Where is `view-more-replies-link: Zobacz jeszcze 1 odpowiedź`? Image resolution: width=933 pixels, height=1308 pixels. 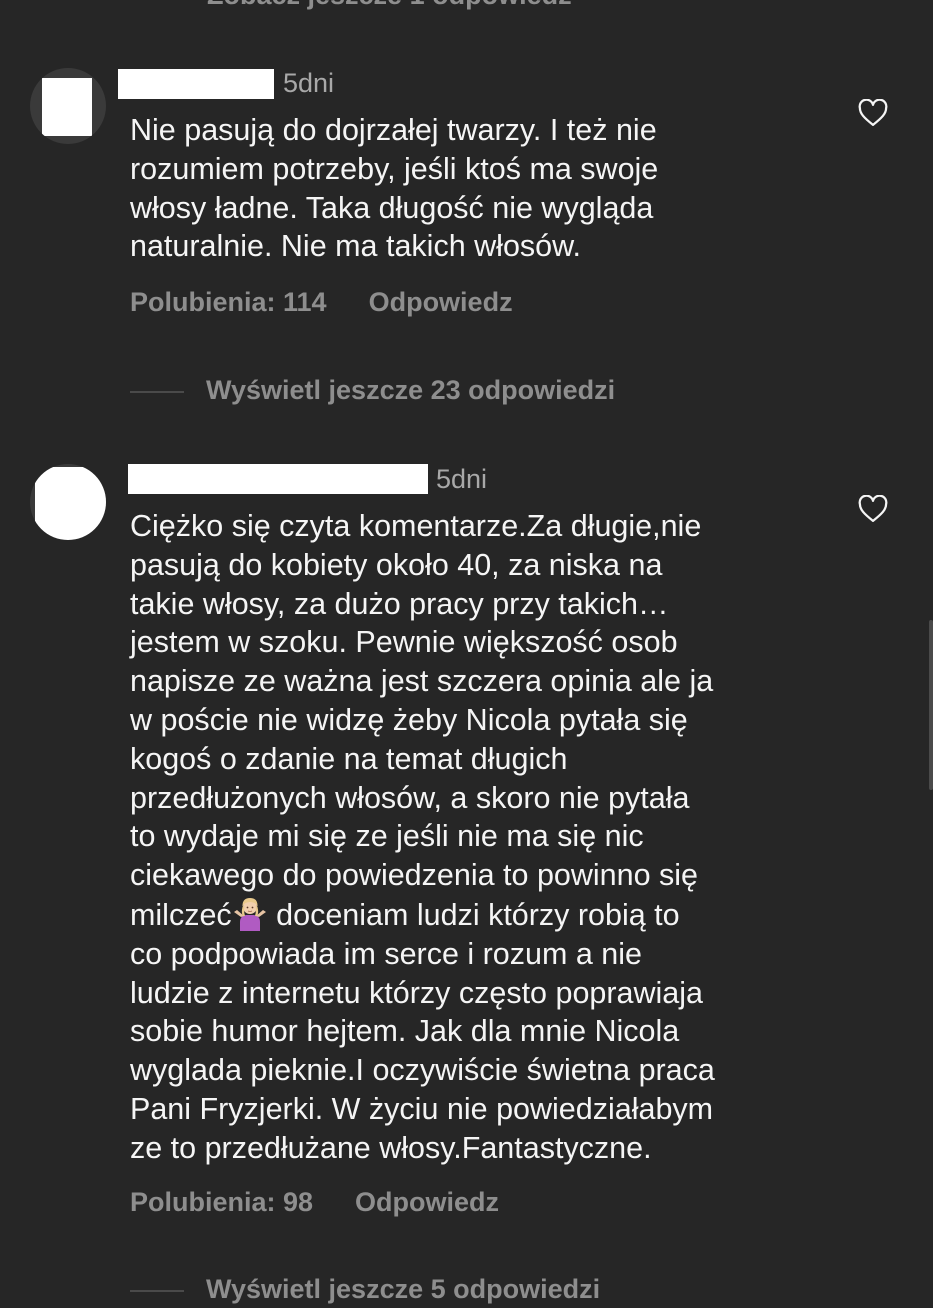
view-more-replies-link: Zobacz jeszcze 1 odpowiedź is located at coordinates (389, 5).